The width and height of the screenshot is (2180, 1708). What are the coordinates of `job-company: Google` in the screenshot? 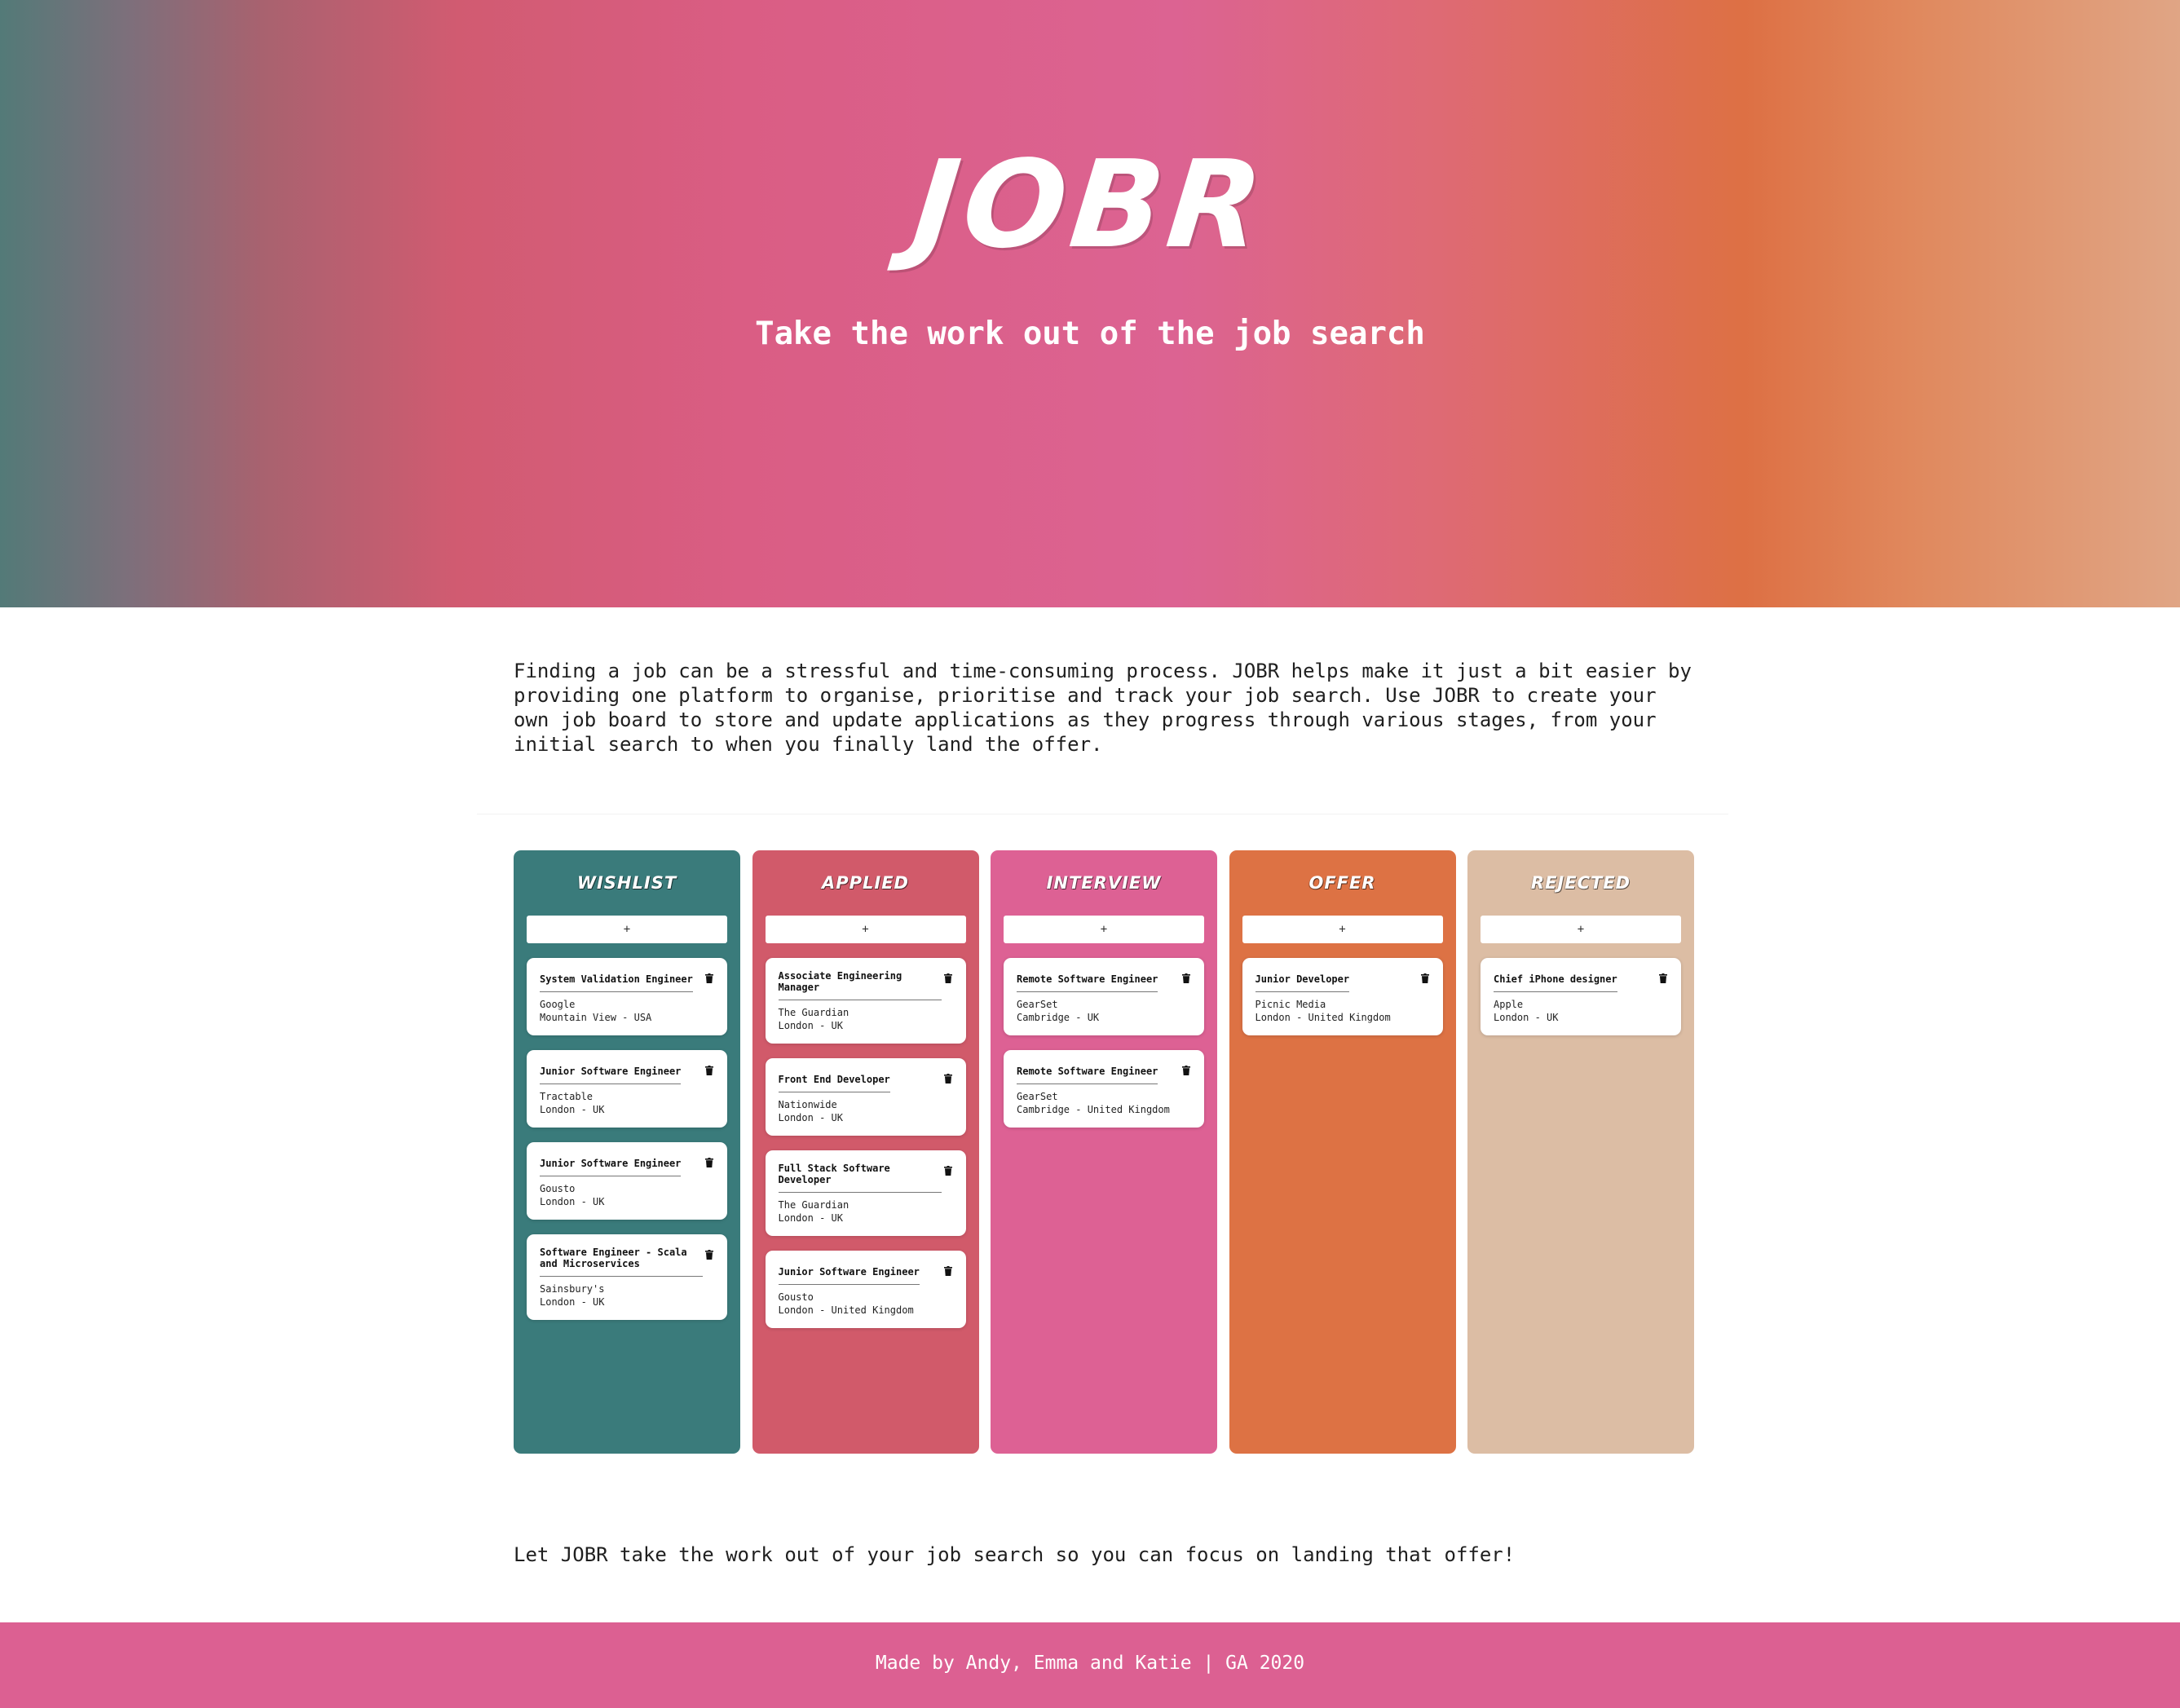 It's located at (558, 1004).